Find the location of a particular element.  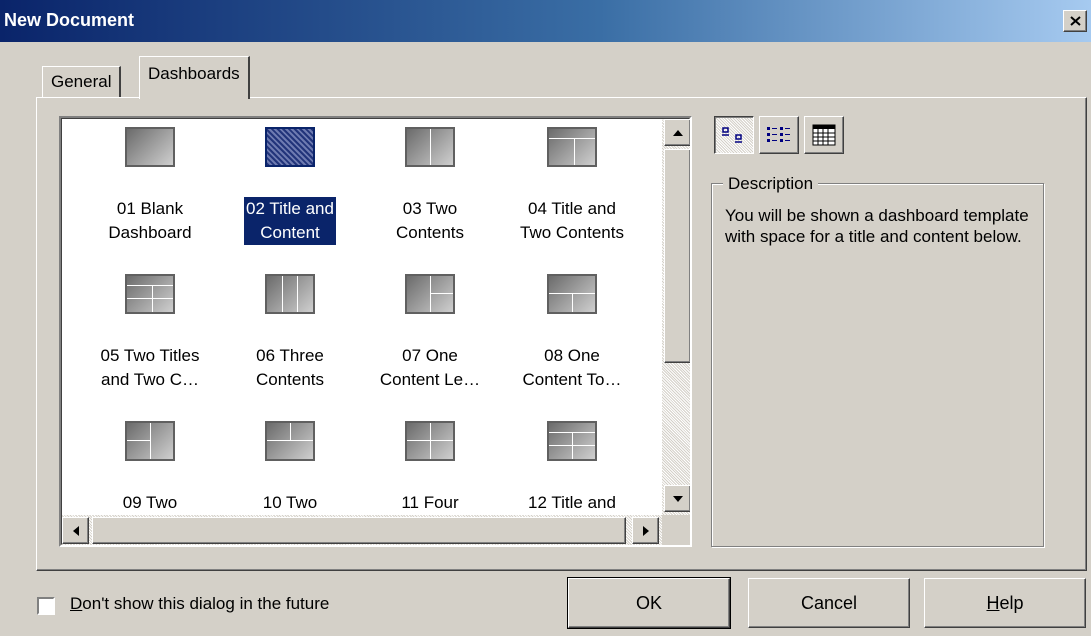

vertical-scroll-thumb is located at coordinates (677, 256).